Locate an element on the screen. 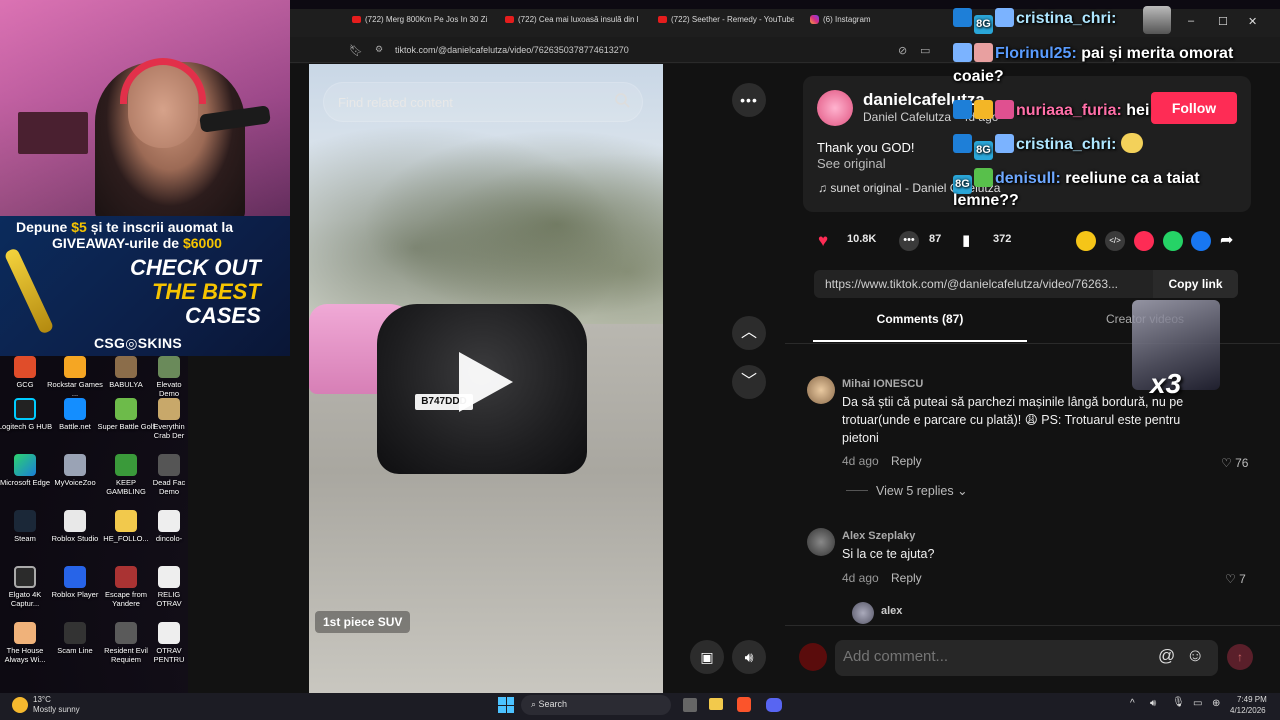 This screenshot has height=720, width=1280. desktop-icon: Roblox Studio is located at coordinates (75, 526).